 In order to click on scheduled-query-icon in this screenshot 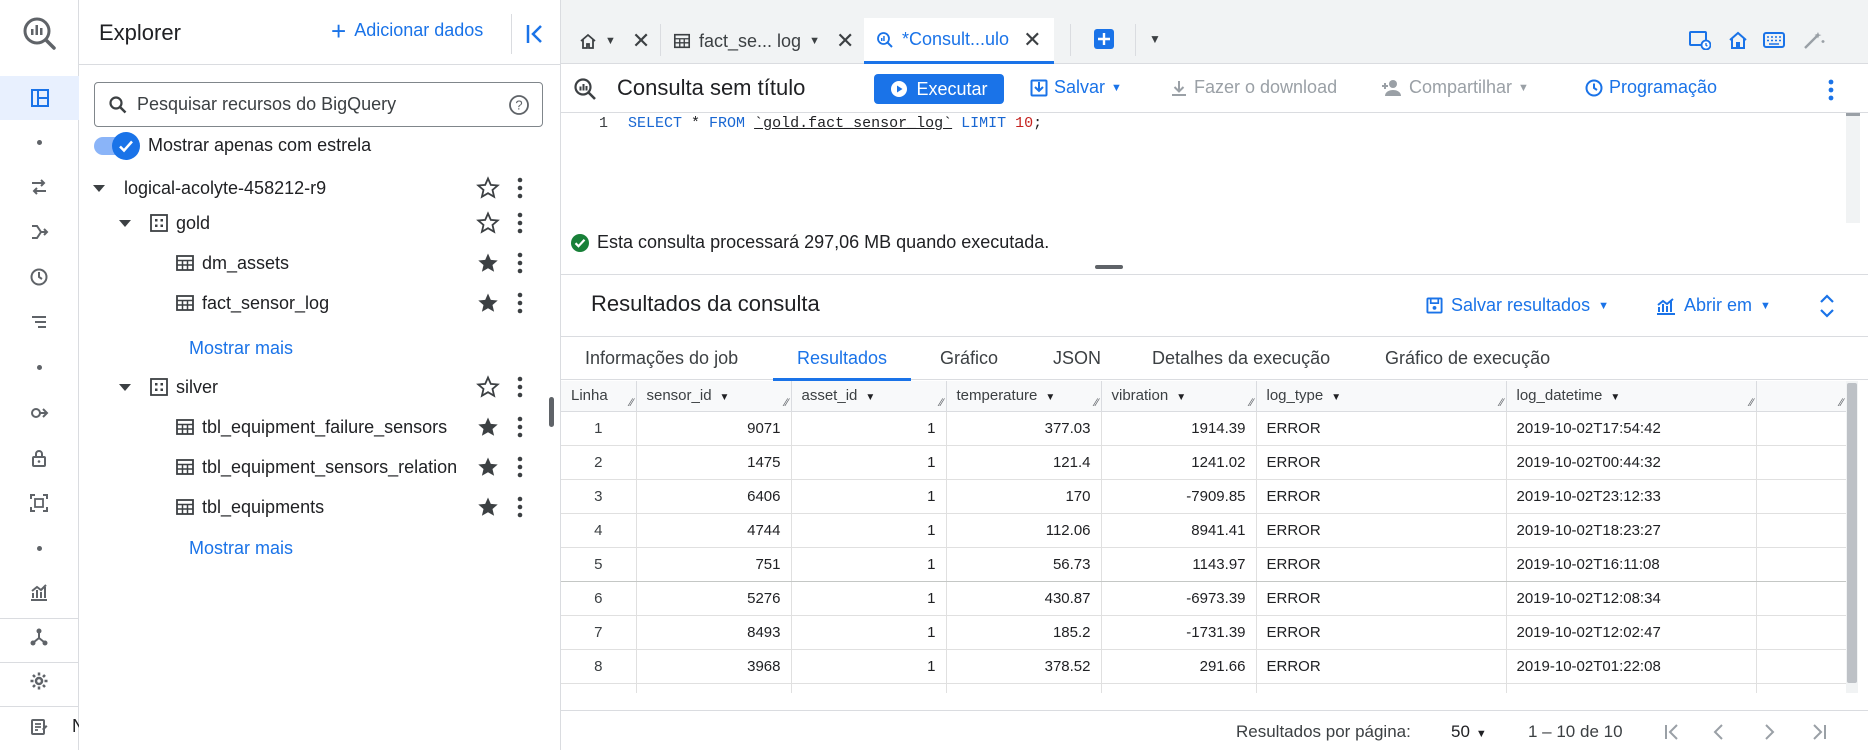, I will do `click(1700, 40)`.